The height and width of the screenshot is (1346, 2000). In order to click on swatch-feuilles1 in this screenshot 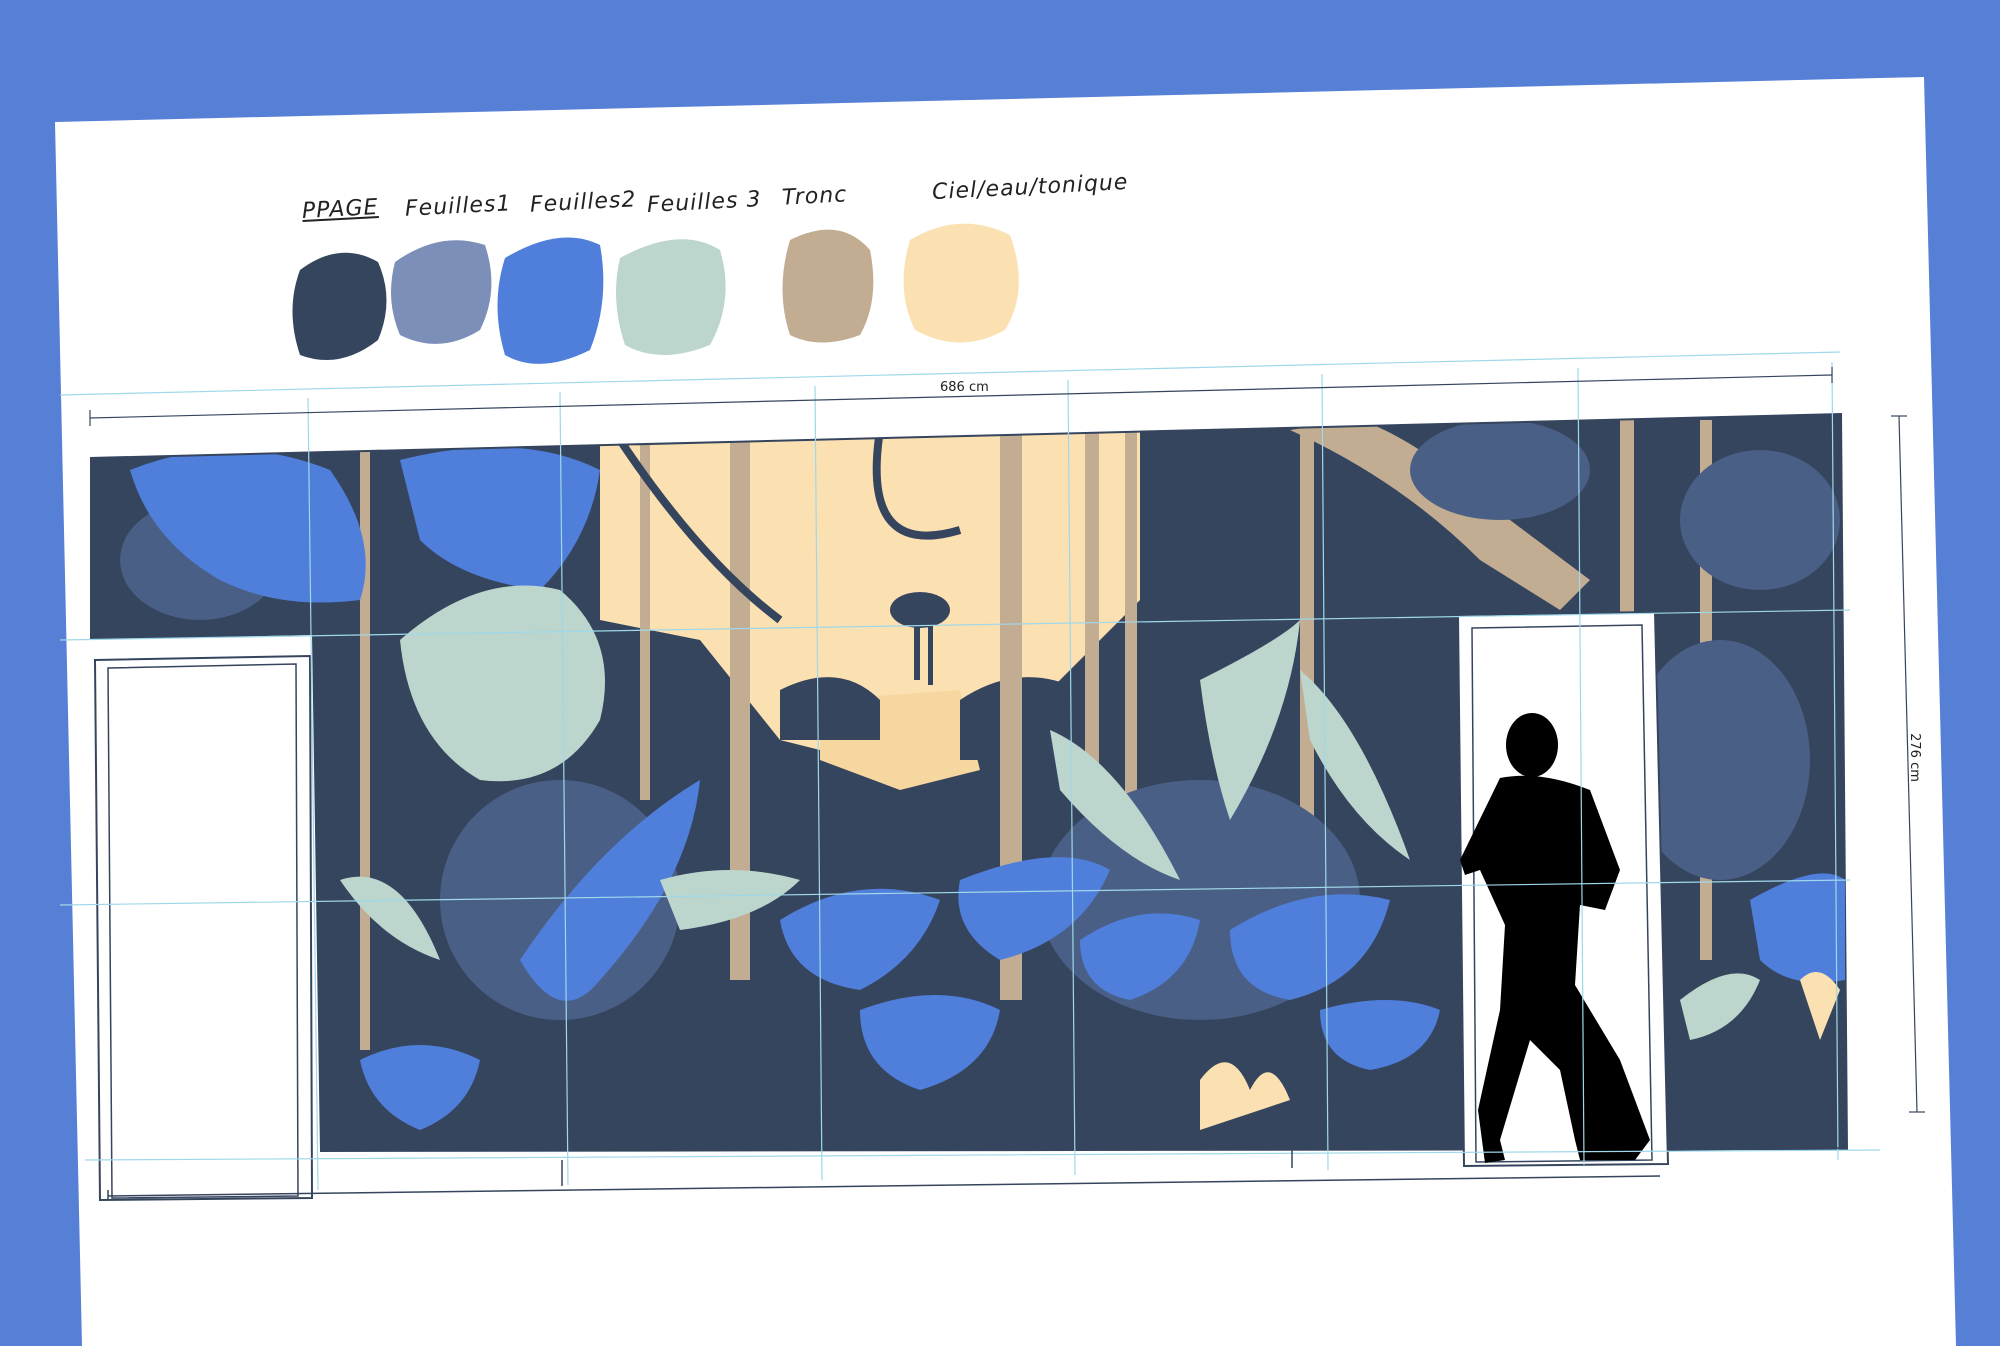, I will do `click(441, 292)`.